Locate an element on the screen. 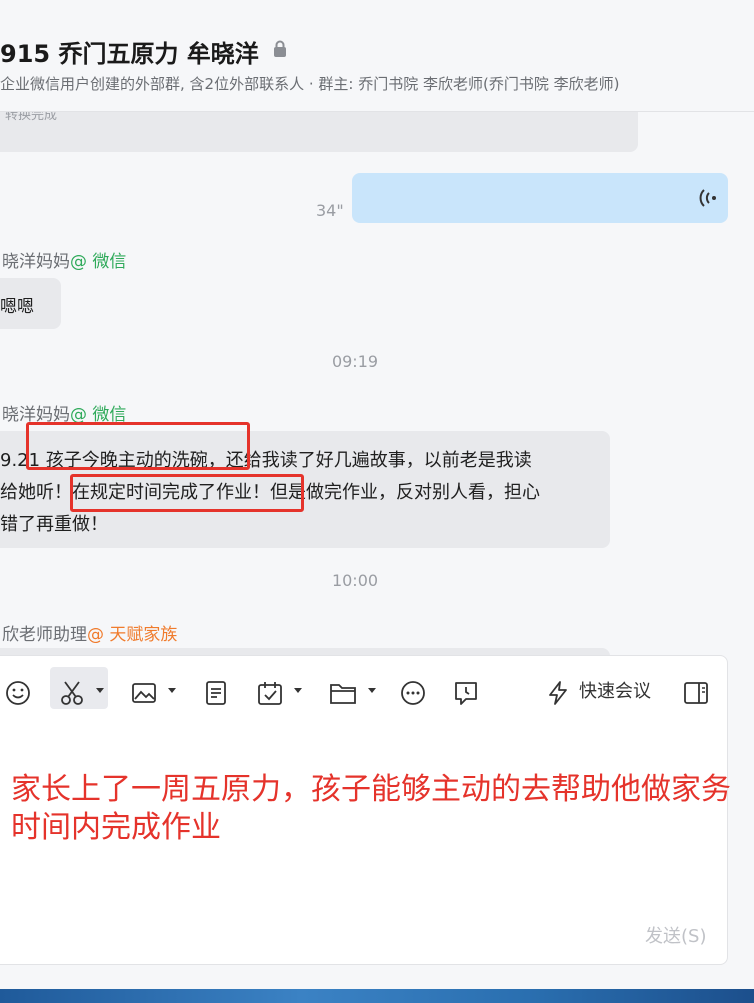 This screenshot has height=1003, width=754. calendar-check-icon is located at coordinates (270, 693).